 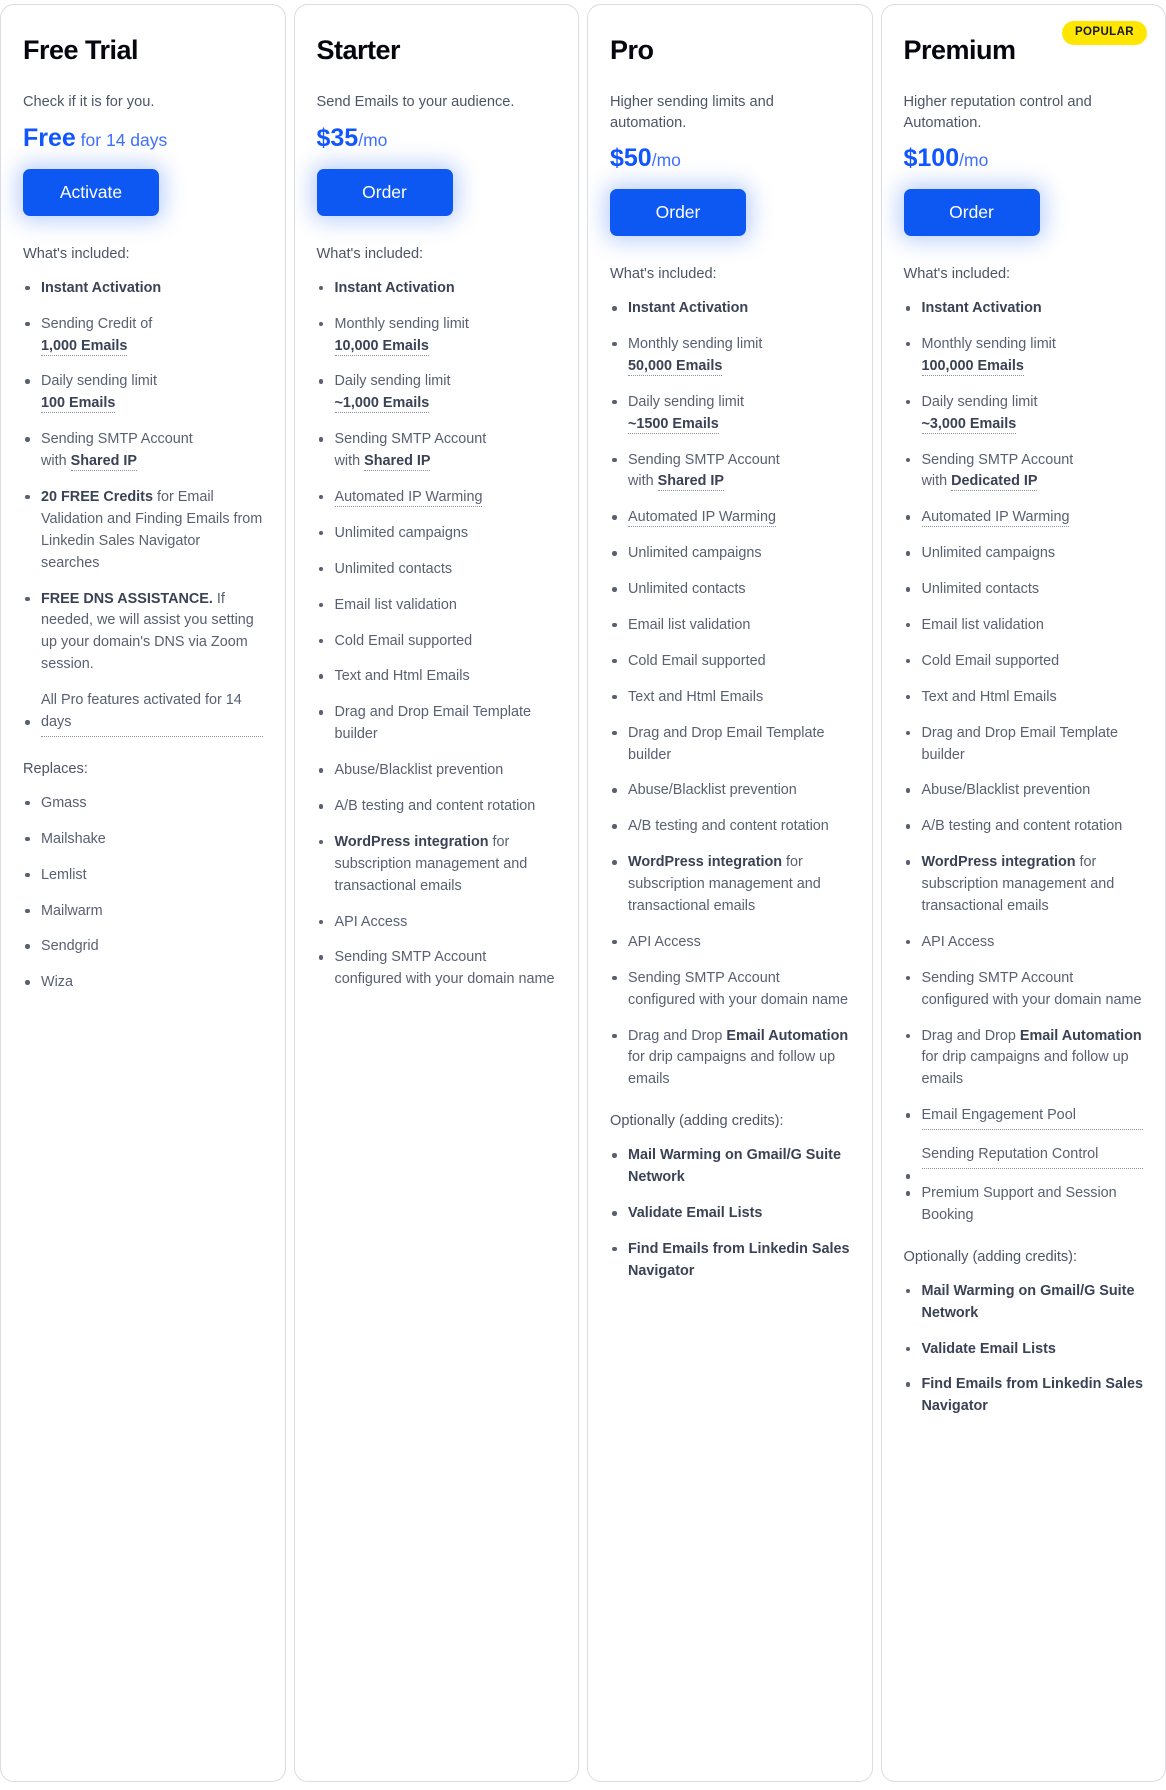 What do you see at coordinates (143, 983) in the screenshot?
I see `replaces-item: Wiza` at bounding box center [143, 983].